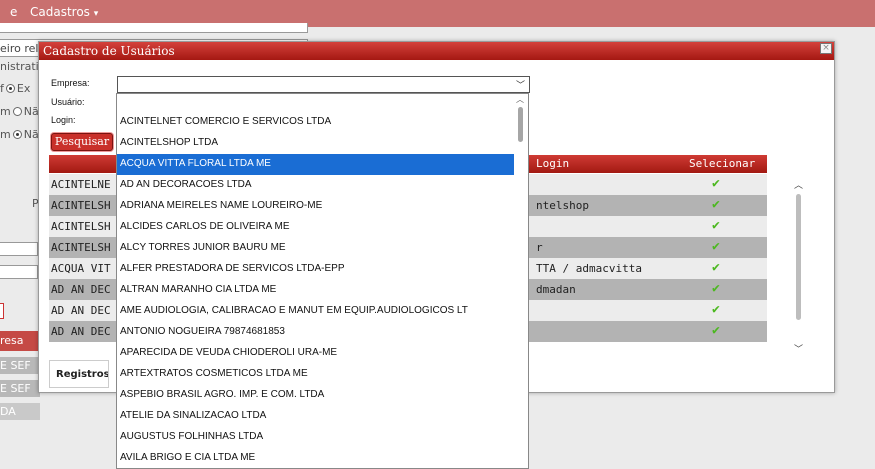 The width and height of the screenshot is (875, 469). What do you see at coordinates (60, 12) in the screenshot?
I see `nav-cadastros-label: Cadastros` at bounding box center [60, 12].